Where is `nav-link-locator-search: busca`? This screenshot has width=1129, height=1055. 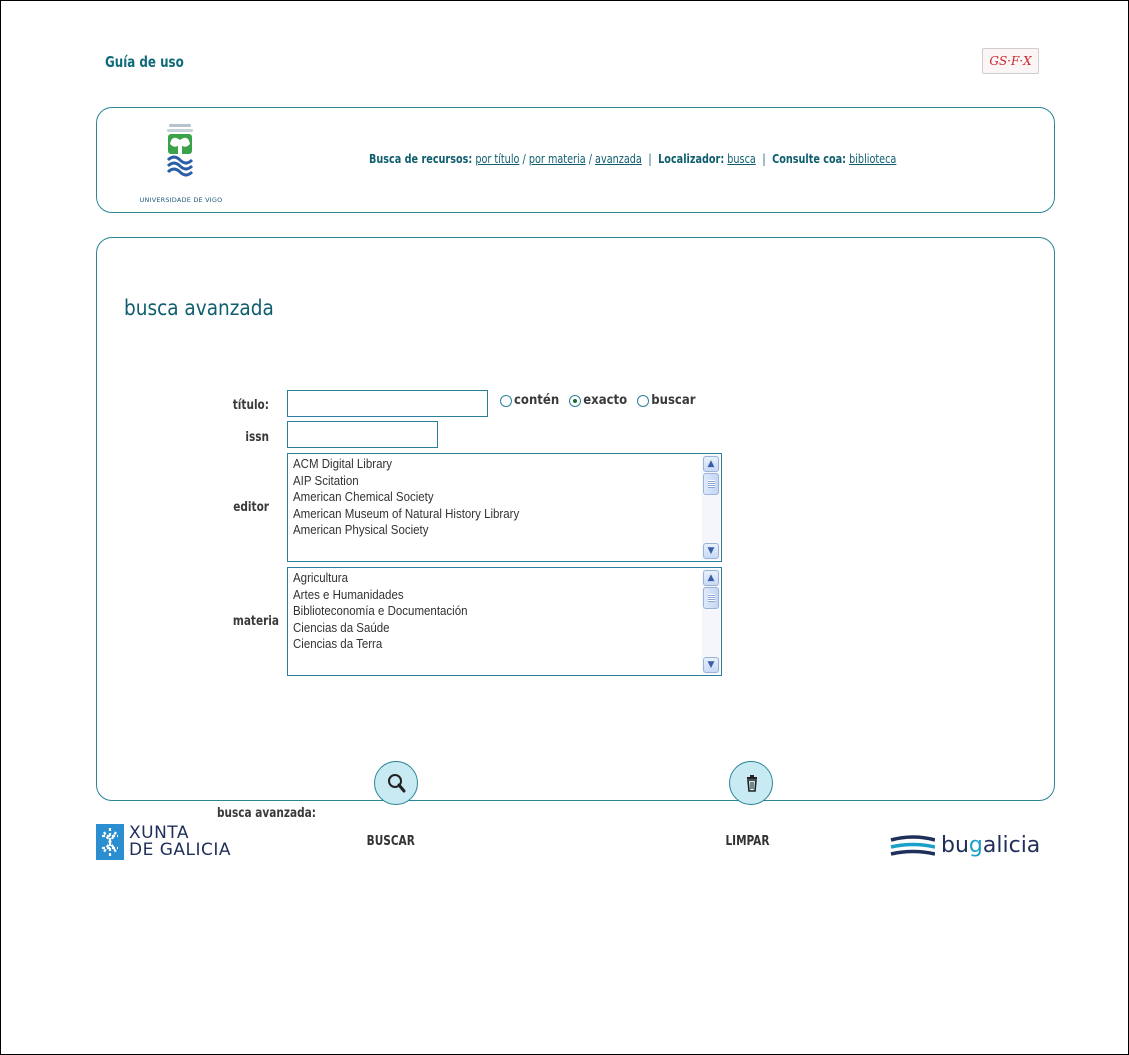
nav-link-locator-search: busca is located at coordinates (741, 158).